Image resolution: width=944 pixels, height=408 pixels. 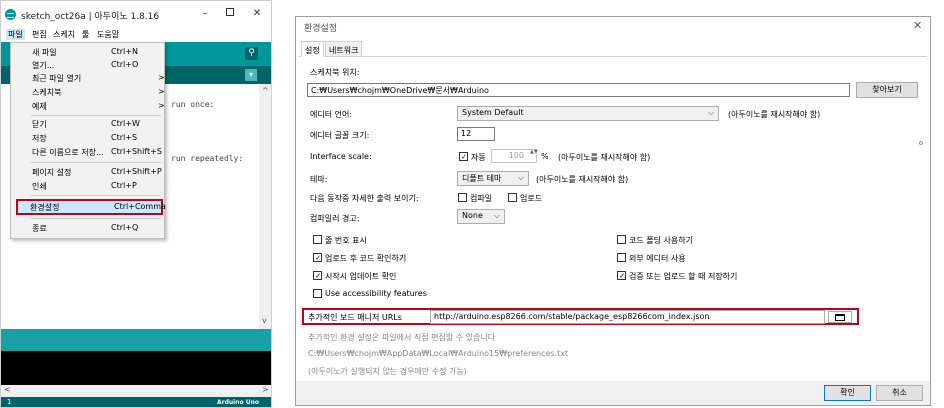 I want to click on scale-value: 100, so click(x=516, y=155).